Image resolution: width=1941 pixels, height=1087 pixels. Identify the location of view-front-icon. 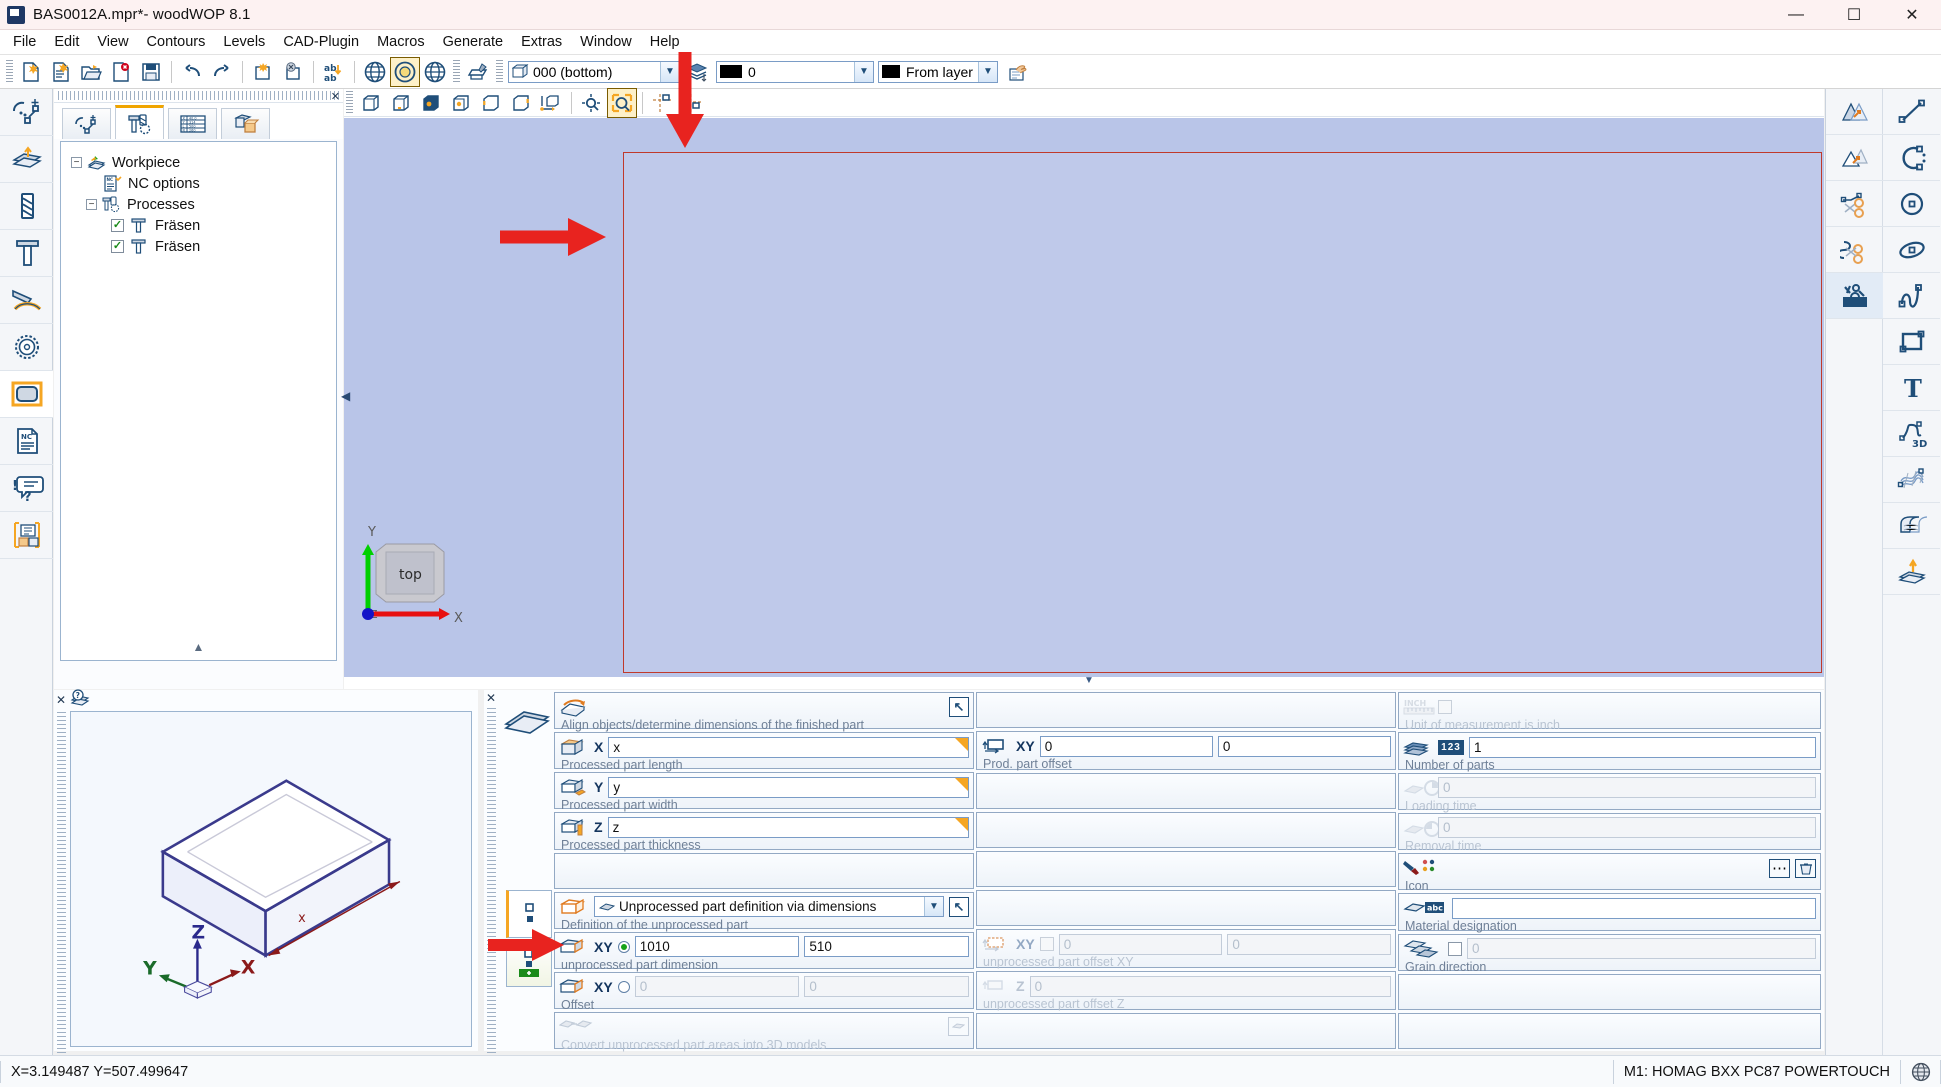
(431, 103).